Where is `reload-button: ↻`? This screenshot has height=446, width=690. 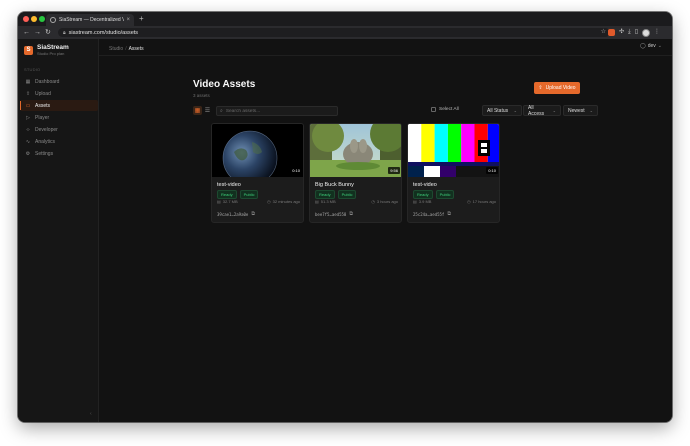
reload-button: ↻ is located at coordinates (48, 32).